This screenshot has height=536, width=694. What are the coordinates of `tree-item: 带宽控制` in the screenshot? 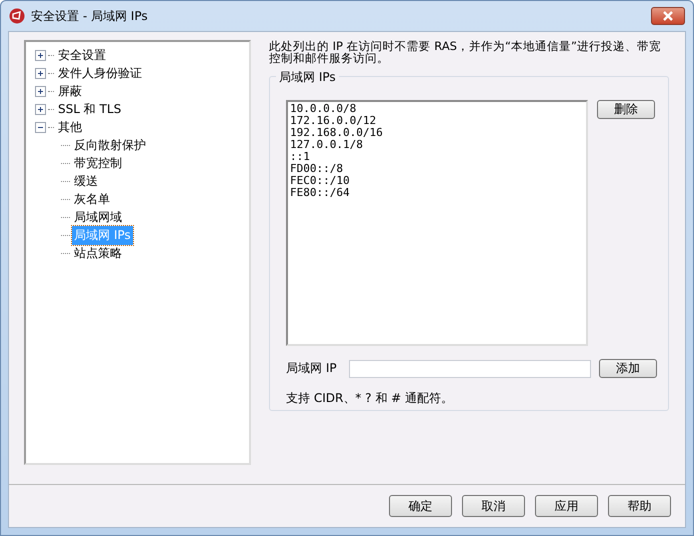 It's located at (98, 163).